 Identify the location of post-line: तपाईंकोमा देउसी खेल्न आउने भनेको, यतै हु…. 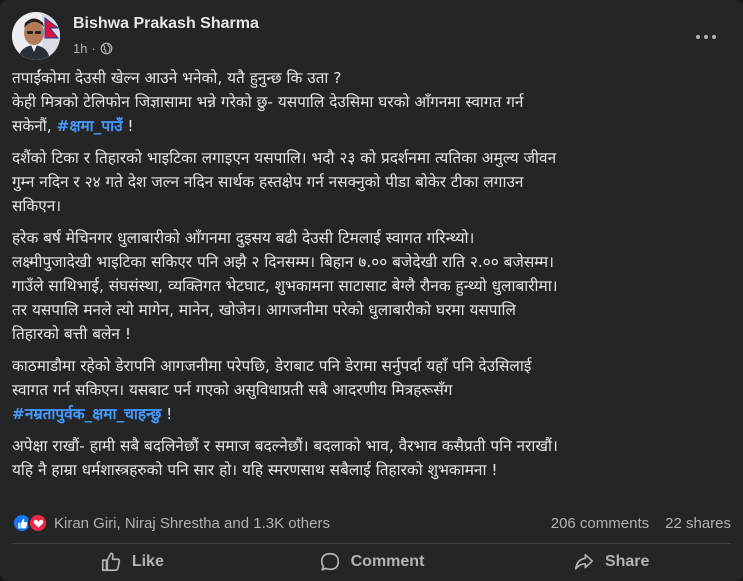
(368, 78).